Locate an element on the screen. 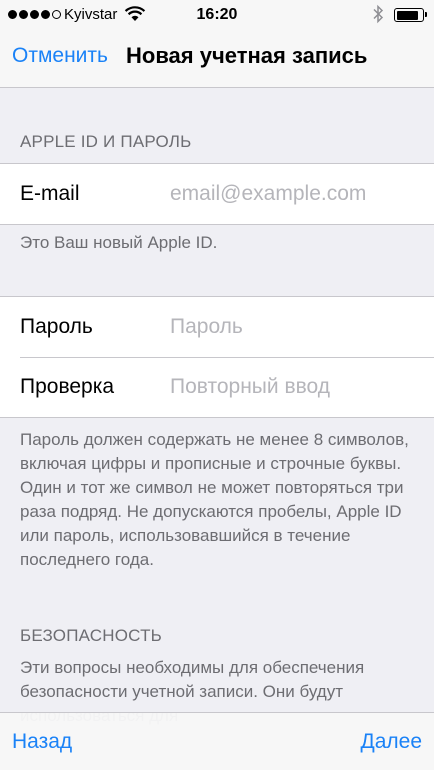  cancel-button: Отменить is located at coordinates (60, 56).